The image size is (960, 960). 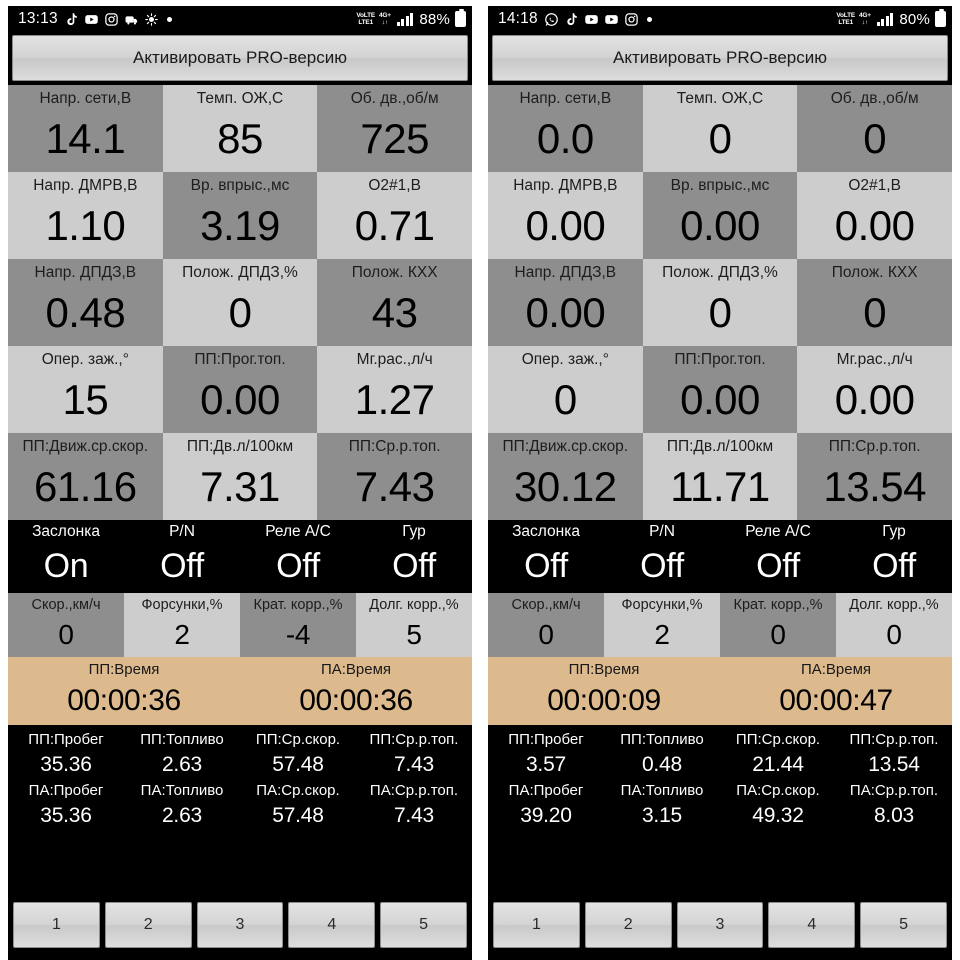 What do you see at coordinates (394, 272) in the screenshot?
I see `gauge-label: Полож. КХХ` at bounding box center [394, 272].